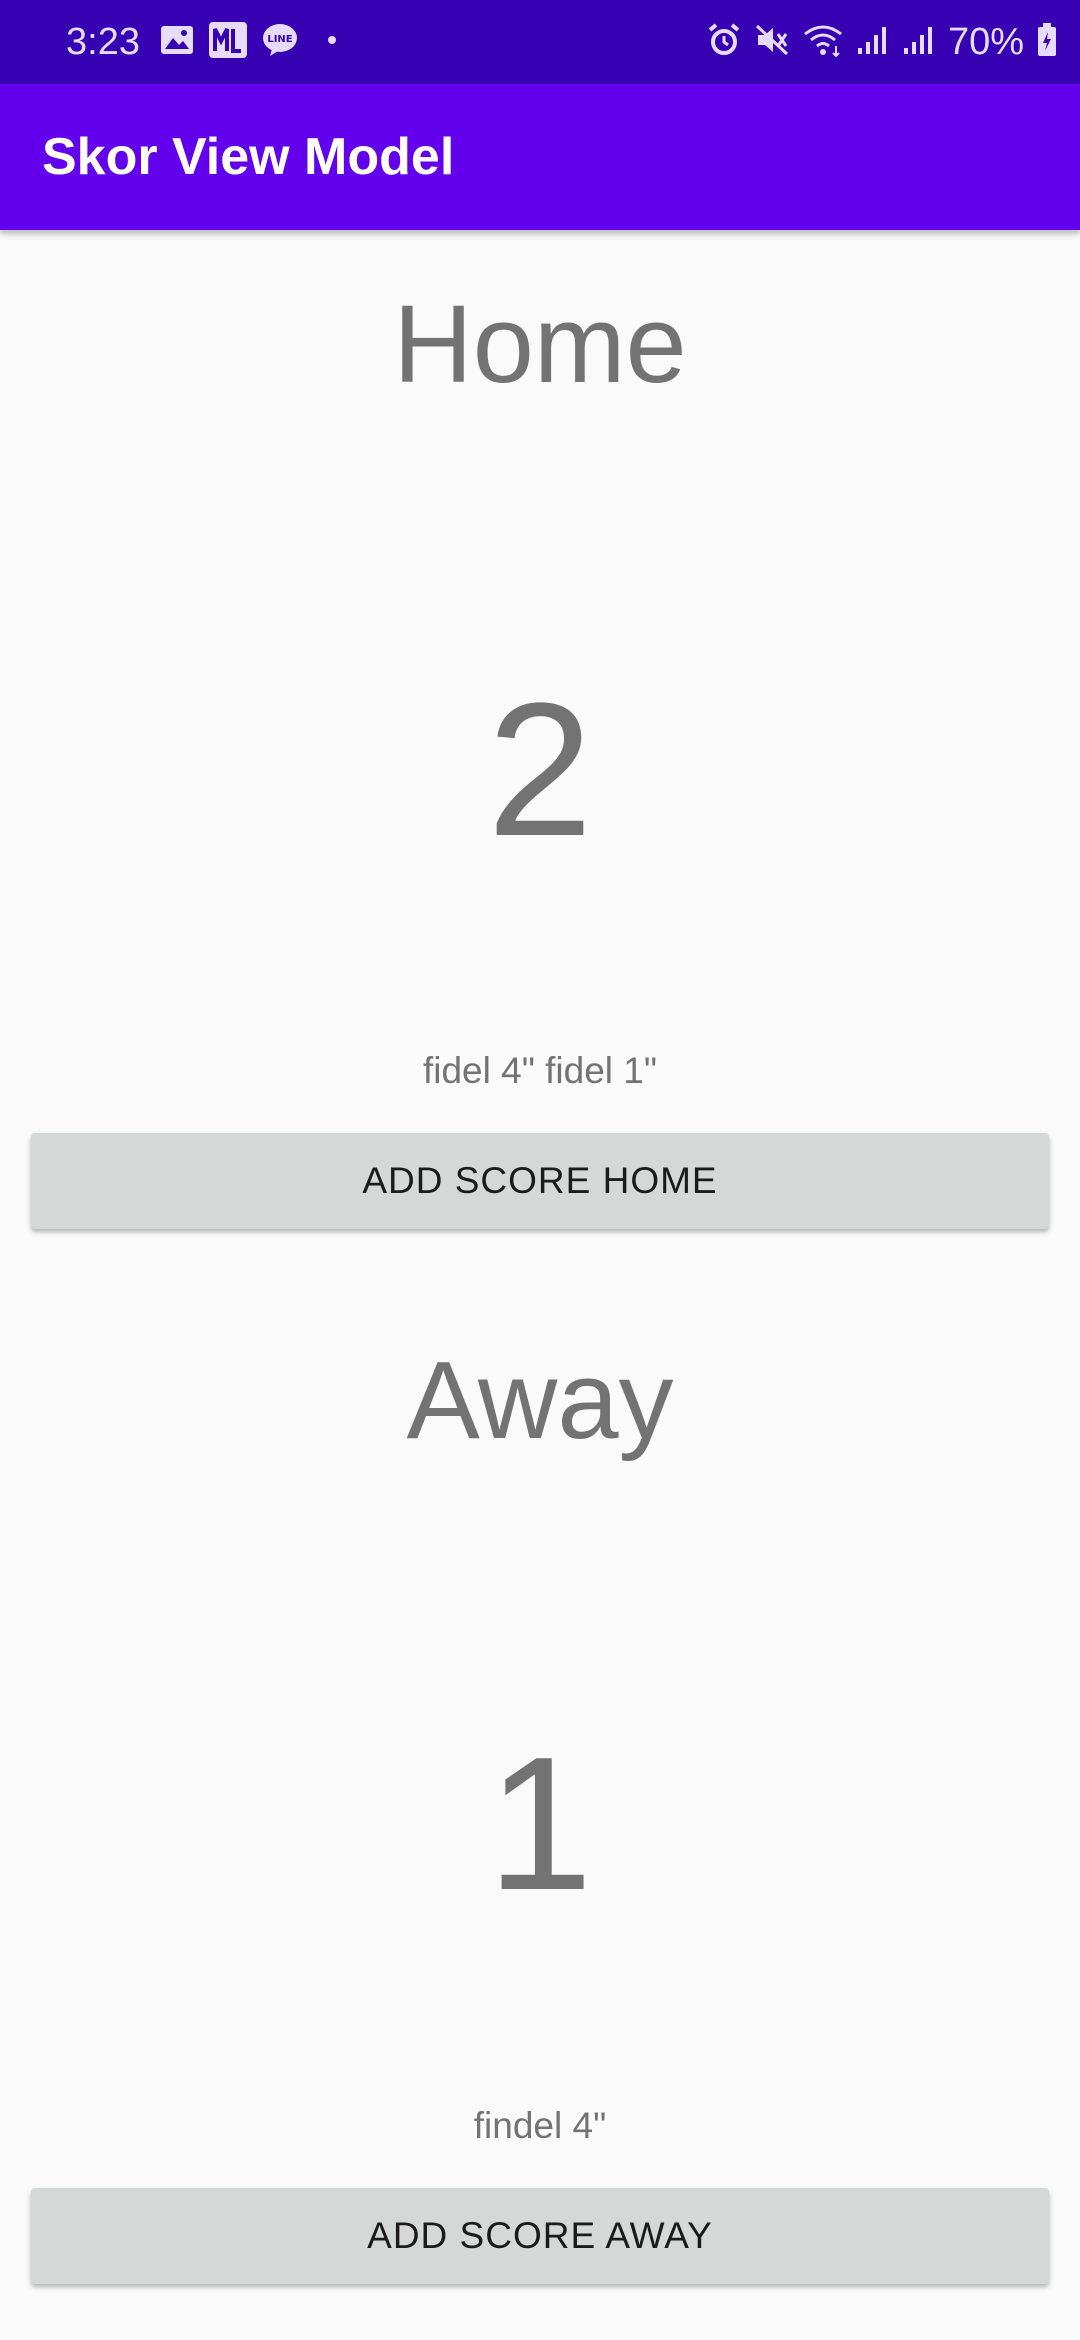 The height and width of the screenshot is (2340, 1080). I want to click on svg-text: LINE, so click(279, 39).